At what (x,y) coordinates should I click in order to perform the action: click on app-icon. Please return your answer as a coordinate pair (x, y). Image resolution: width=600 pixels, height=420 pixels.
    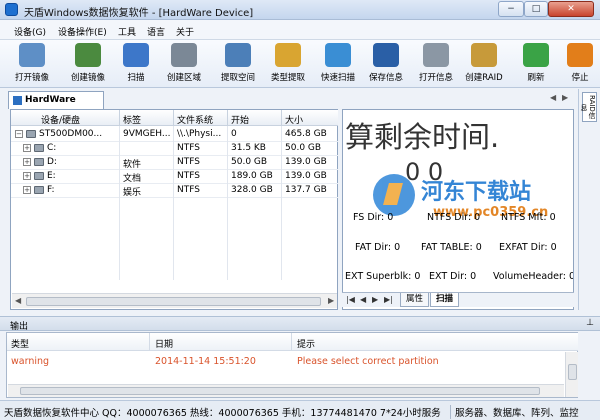
    Looking at the image, I should click on (11, 9).